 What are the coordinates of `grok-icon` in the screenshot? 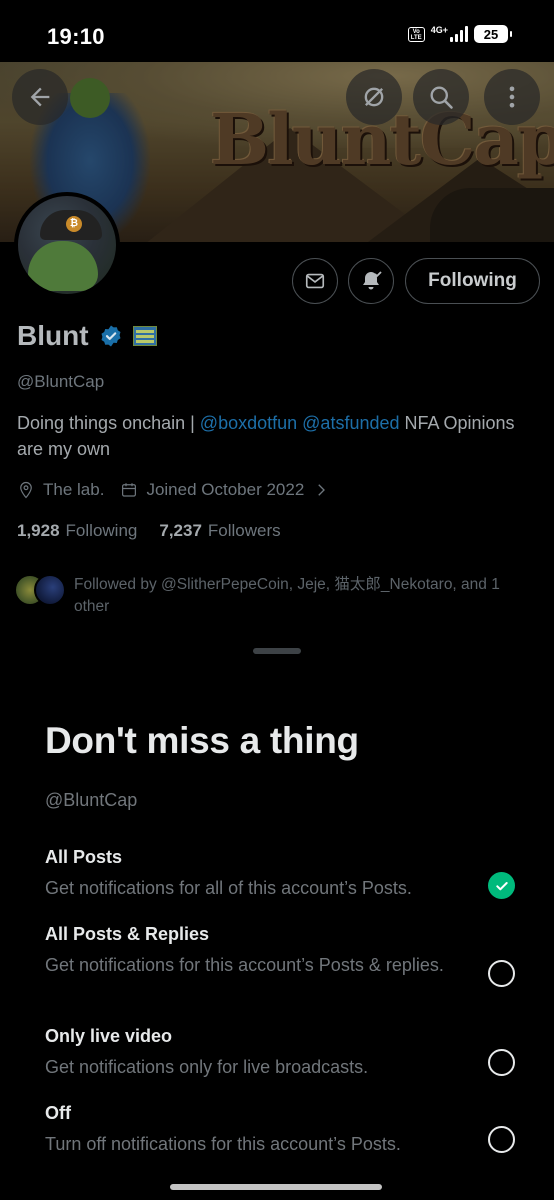 It's located at (374, 97).